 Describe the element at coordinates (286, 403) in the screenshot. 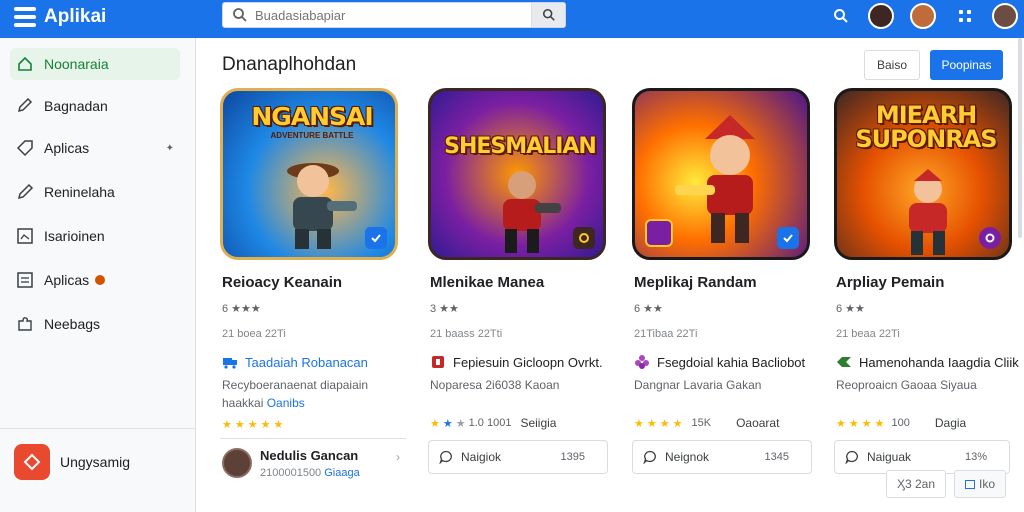

I see `description-link: Oanibs` at that location.